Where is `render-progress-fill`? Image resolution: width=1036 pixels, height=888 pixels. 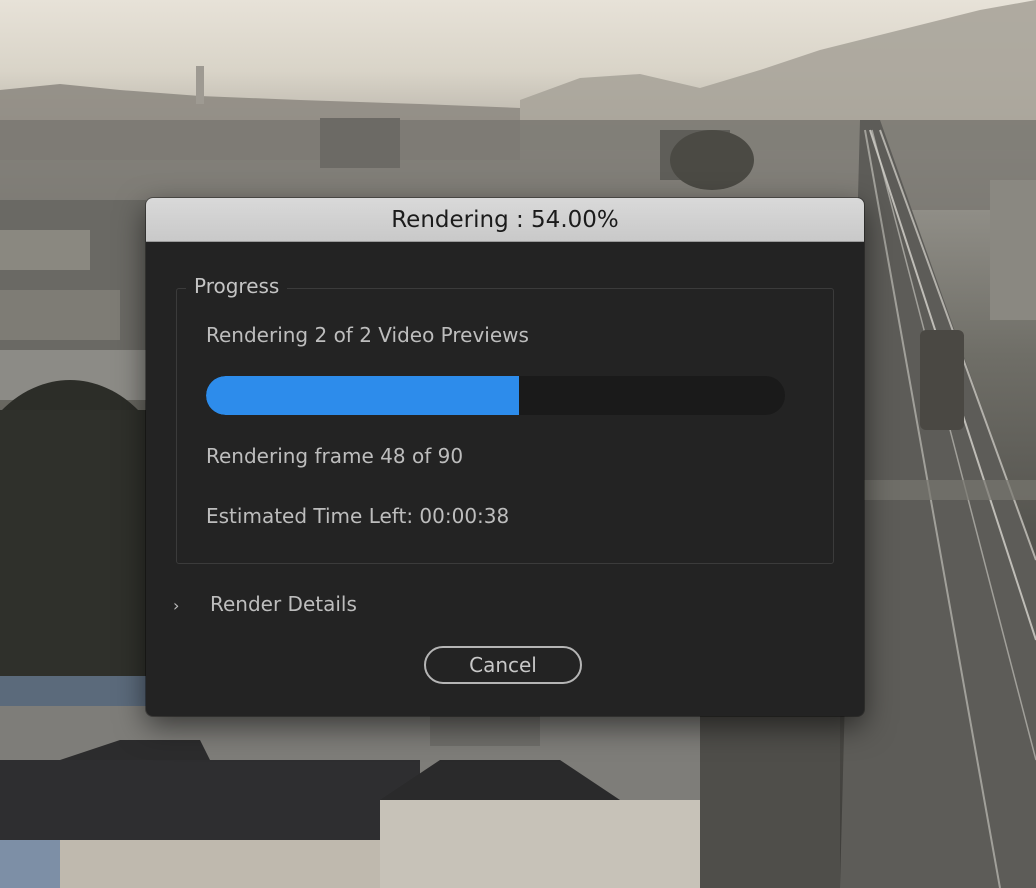 render-progress-fill is located at coordinates (362, 395).